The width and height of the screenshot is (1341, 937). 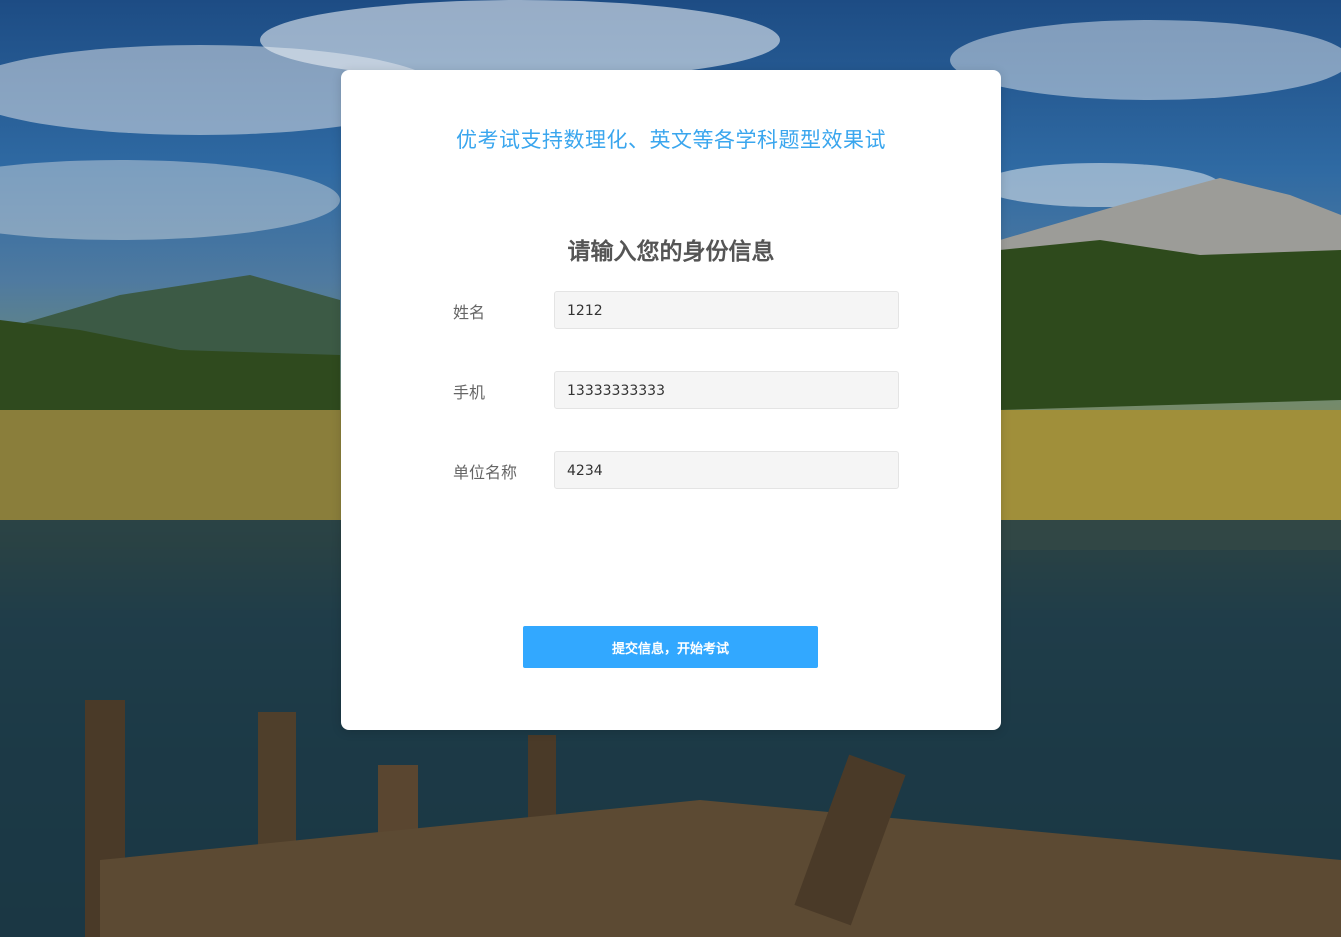 I want to click on organization-label: 单位名称, so click(x=485, y=472).